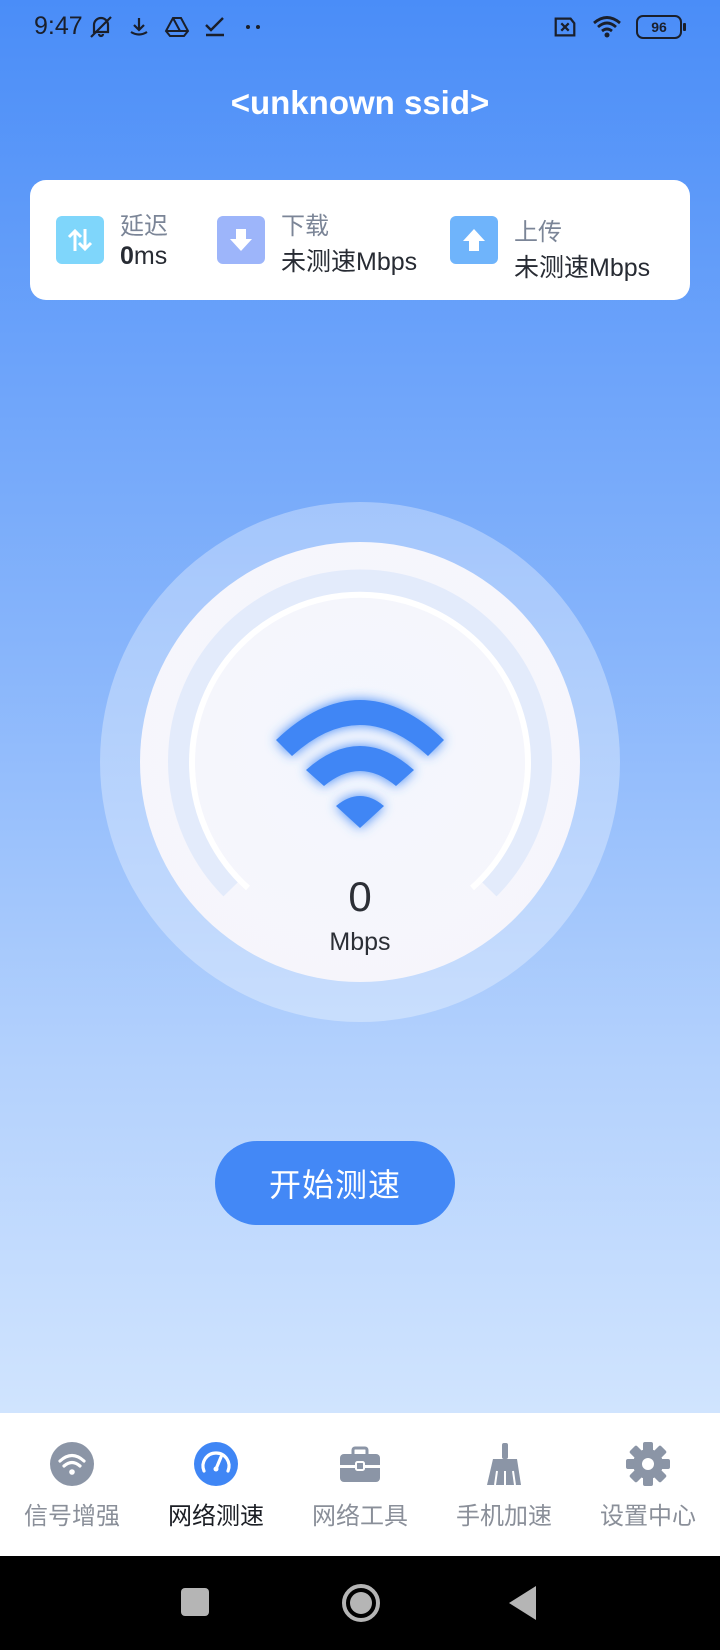 The width and height of the screenshot is (720, 1650). Describe the element at coordinates (72, 1464) in the screenshot. I see `wifi-signal-icon` at that location.